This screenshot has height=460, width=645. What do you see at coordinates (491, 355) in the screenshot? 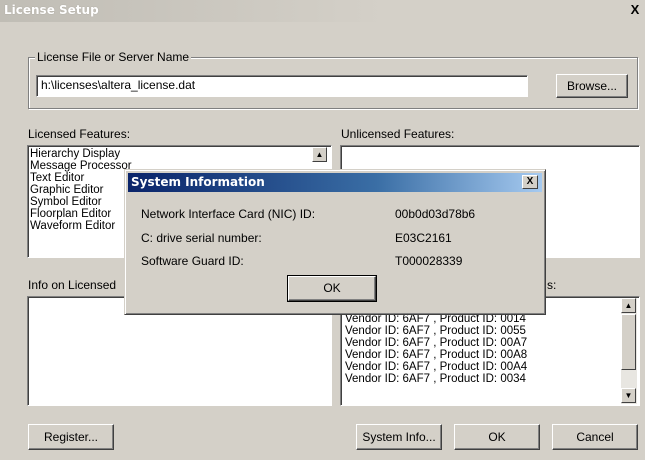
I see `list-item: Vendor ID: 6AF7 , Product ID: 00A8` at bounding box center [491, 355].